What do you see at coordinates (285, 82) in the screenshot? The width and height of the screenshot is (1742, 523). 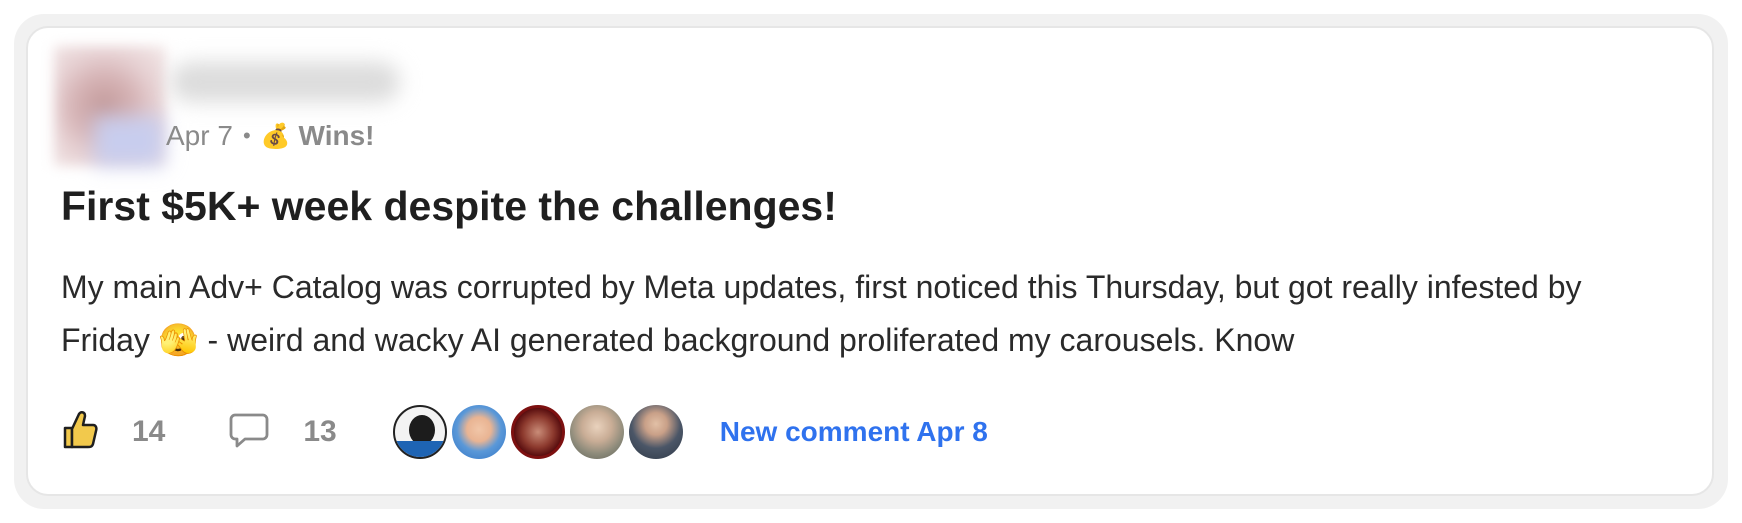 I see `author-name-blurred` at bounding box center [285, 82].